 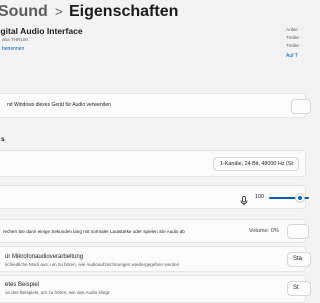 What do you see at coordinates (299, 288) in the screenshot?
I see `example-start-button: St` at bounding box center [299, 288].